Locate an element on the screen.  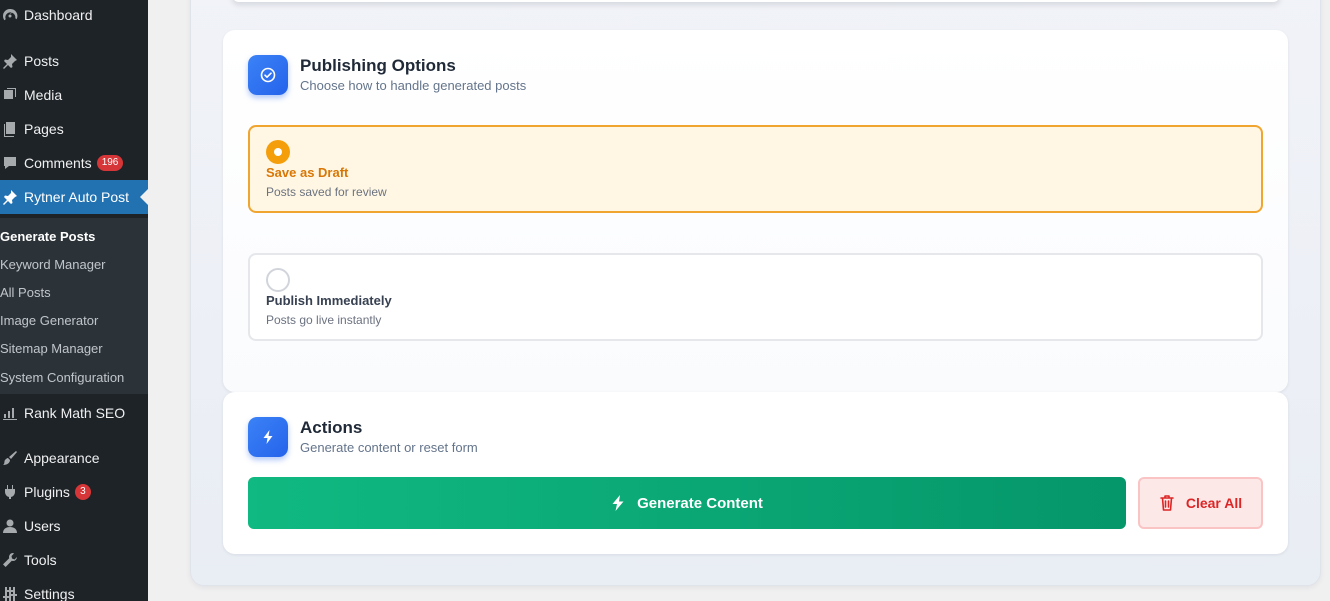
comment-icon is located at coordinates (10, 163).